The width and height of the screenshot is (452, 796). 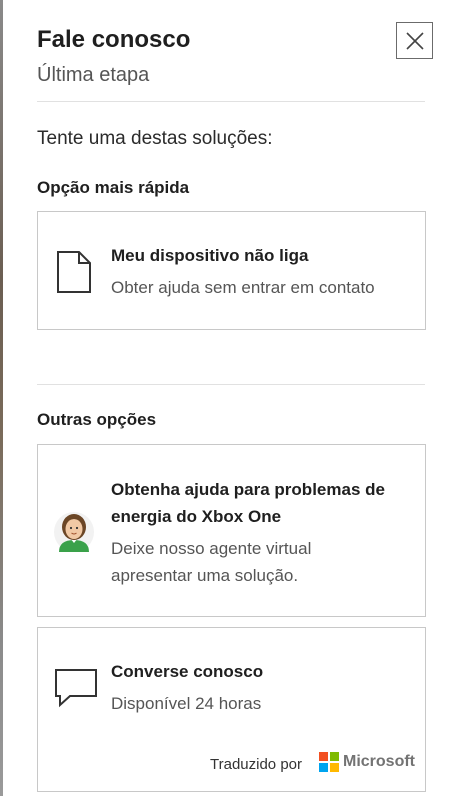 I want to click on card-title-line2: energia do Xbox One, so click(x=196, y=516).